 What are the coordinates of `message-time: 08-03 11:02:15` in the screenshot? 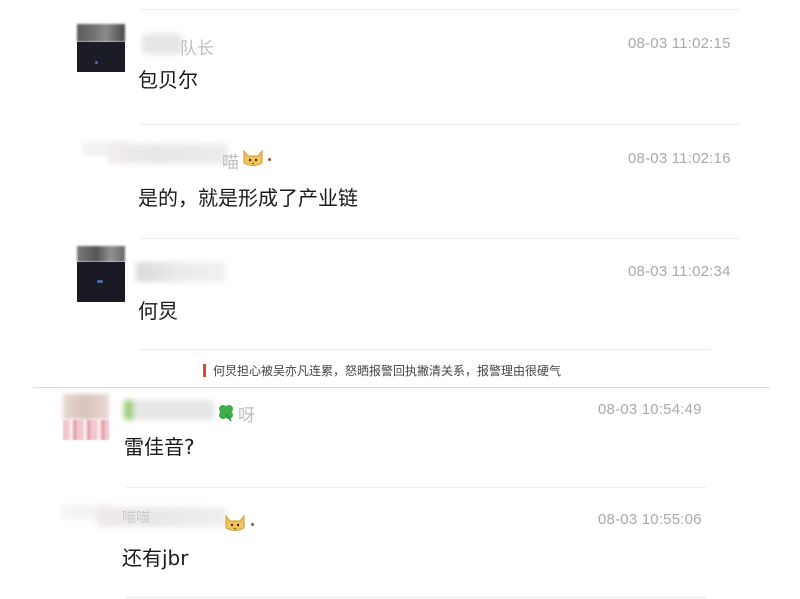 It's located at (679, 43).